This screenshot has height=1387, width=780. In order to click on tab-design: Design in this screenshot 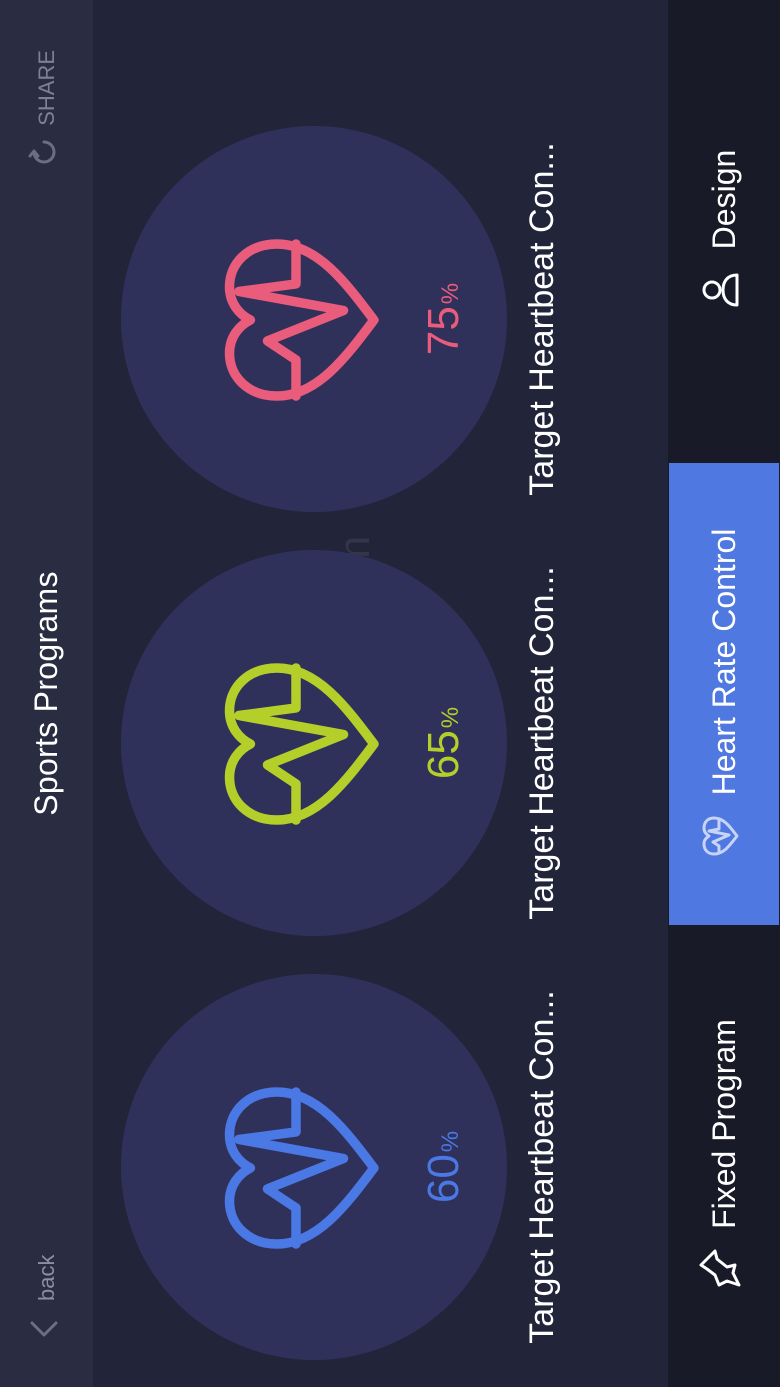, I will do `click(724, 231)`.